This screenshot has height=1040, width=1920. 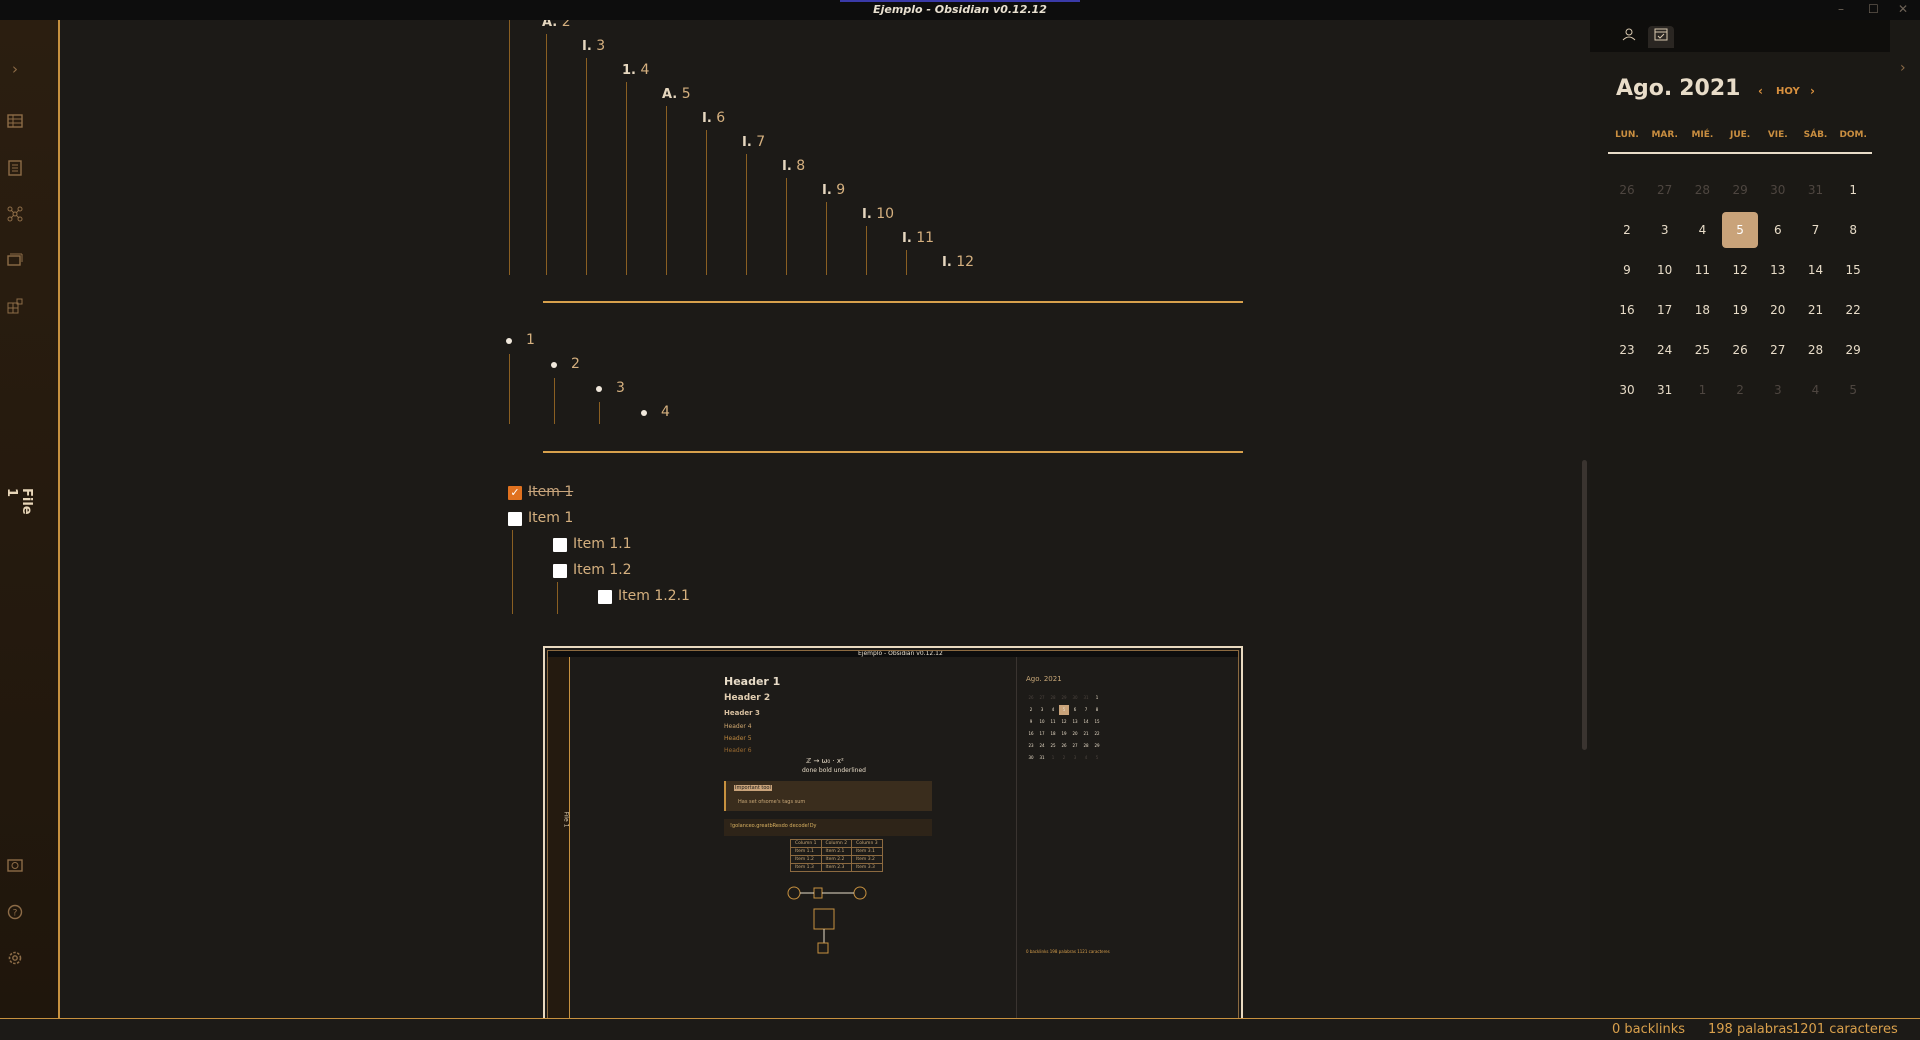 I want to click on mini-calendar-day: 10, so click(x=1042, y=721).